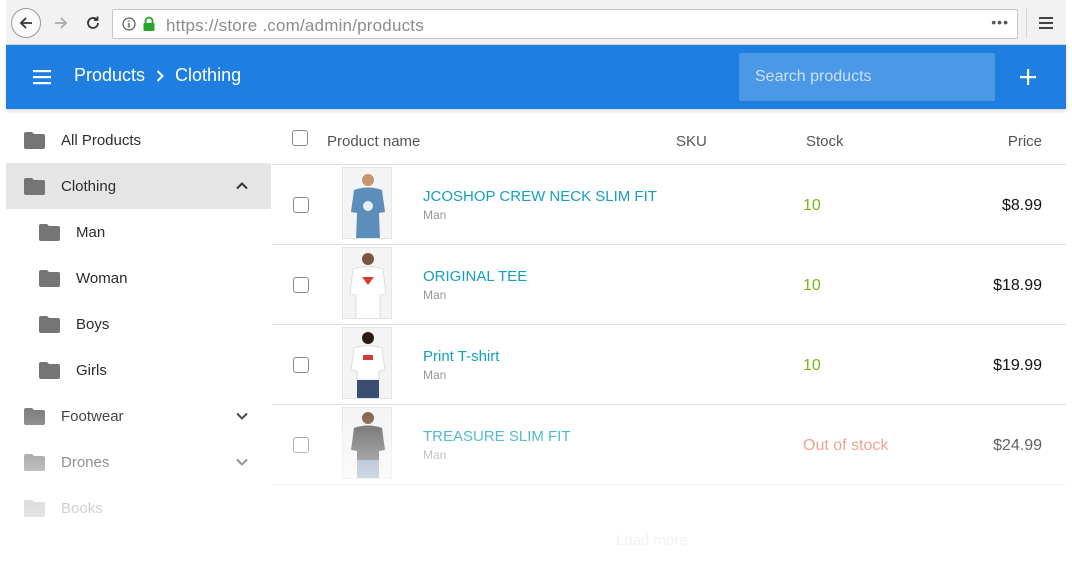 The width and height of the screenshot is (1072, 581). Describe the element at coordinates (825, 141) in the screenshot. I see `column-header-stock: Stock` at that location.